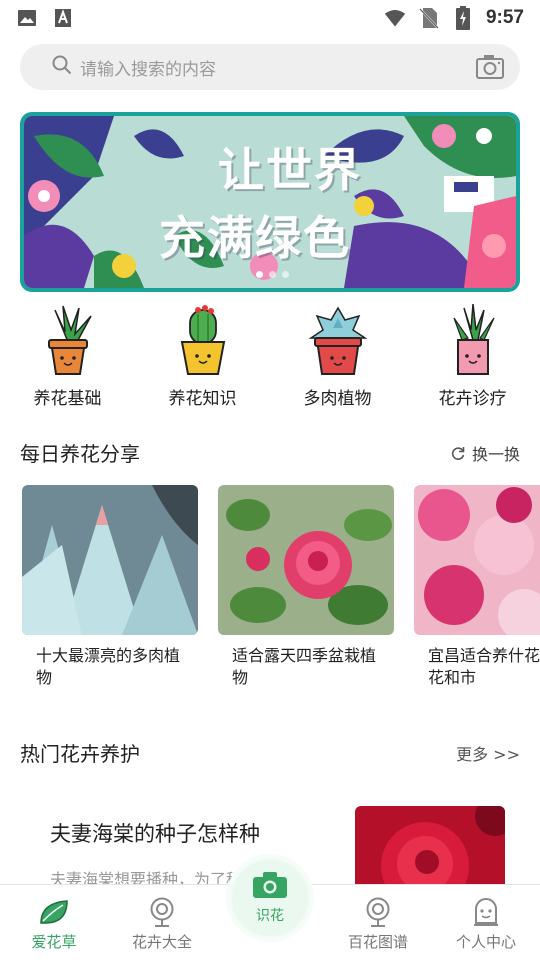  What do you see at coordinates (488, 753) in the screenshot?
I see `more-button: 更多 >>` at bounding box center [488, 753].